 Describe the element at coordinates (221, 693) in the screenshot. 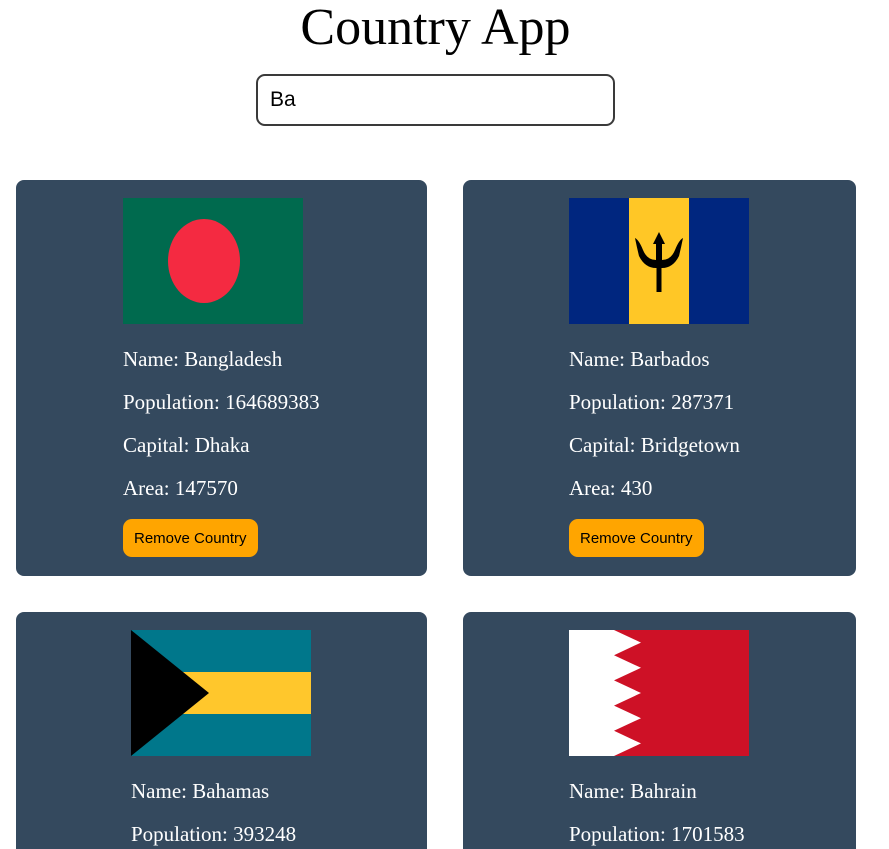

I see `bahamas-flag-icon` at that location.